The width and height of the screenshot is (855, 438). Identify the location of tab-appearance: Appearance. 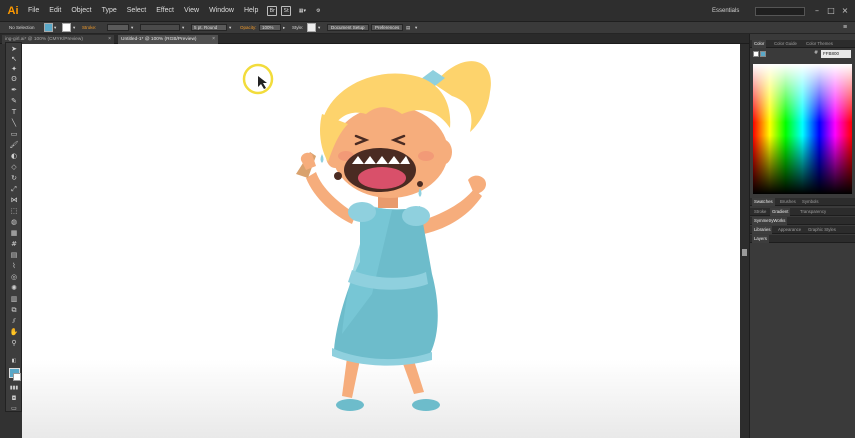
(789, 230).